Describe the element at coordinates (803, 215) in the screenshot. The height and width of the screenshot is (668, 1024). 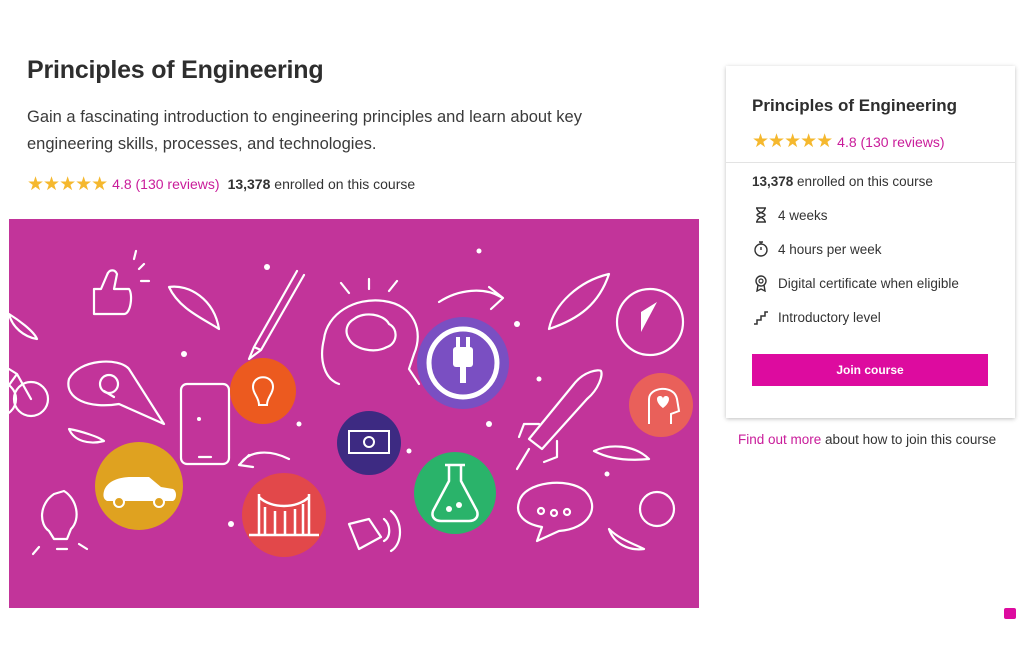
I see `feature-duration-label: 4 weeks` at that location.